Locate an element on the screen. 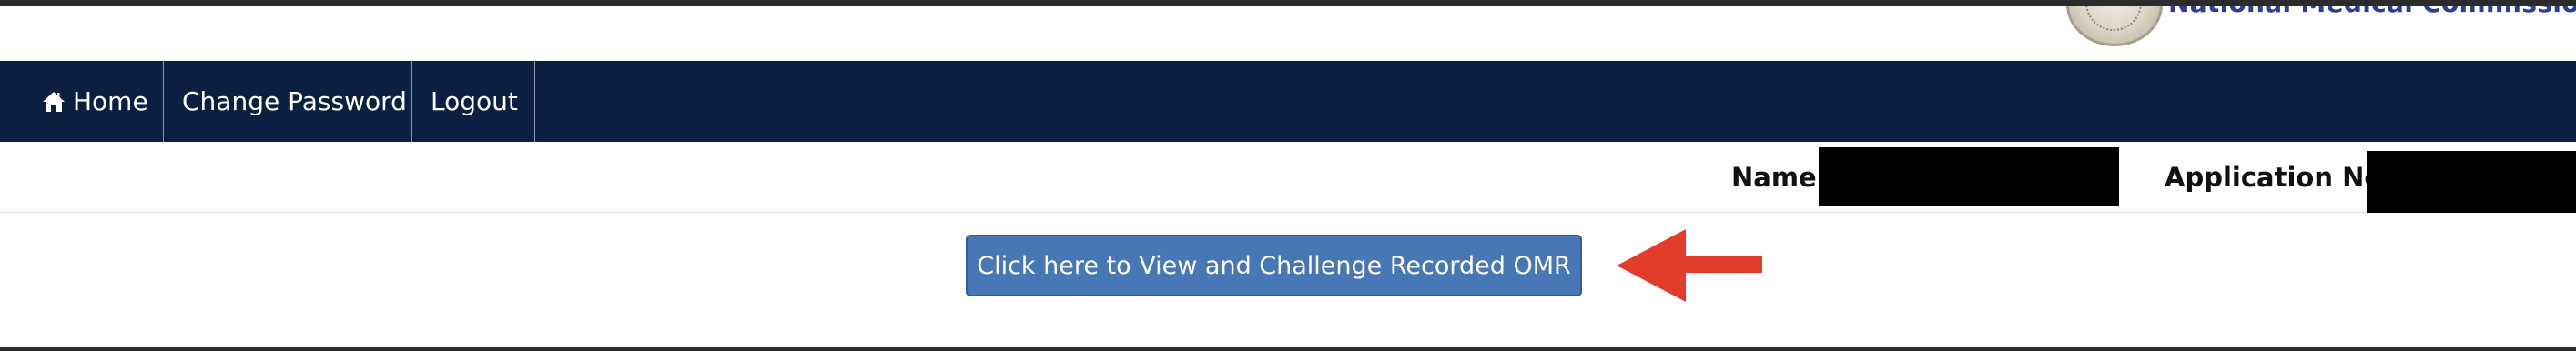  nav-home-link: Home is located at coordinates (82, 101).